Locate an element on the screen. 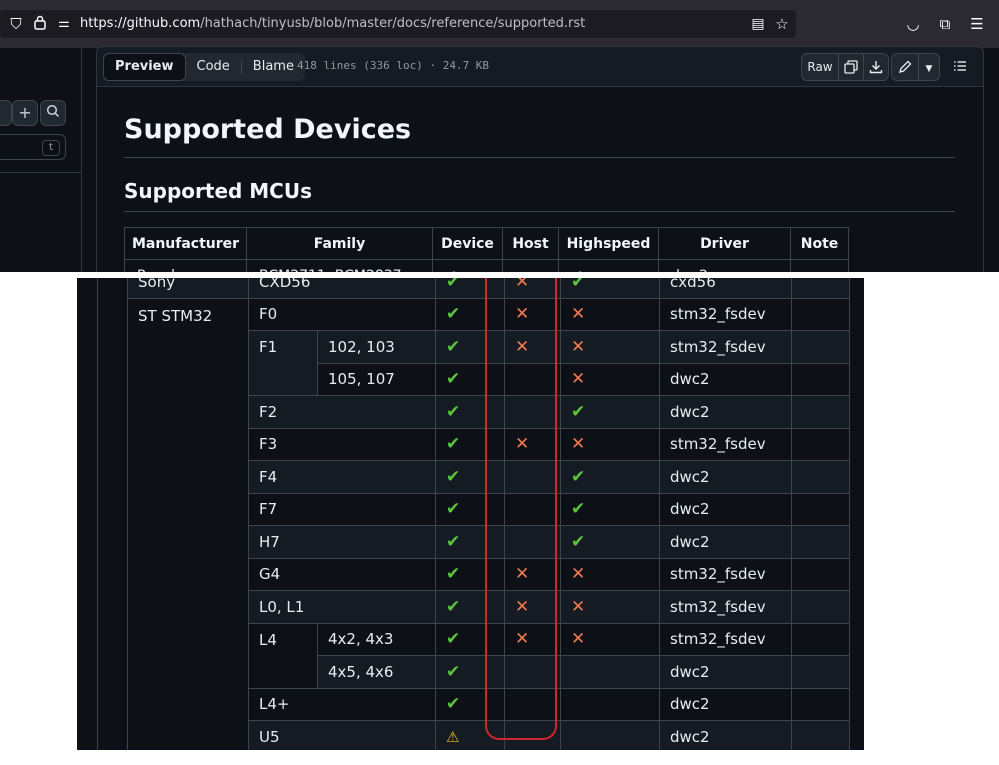 This screenshot has height=765, width=999. table-cell: L4+ is located at coordinates (342, 704).